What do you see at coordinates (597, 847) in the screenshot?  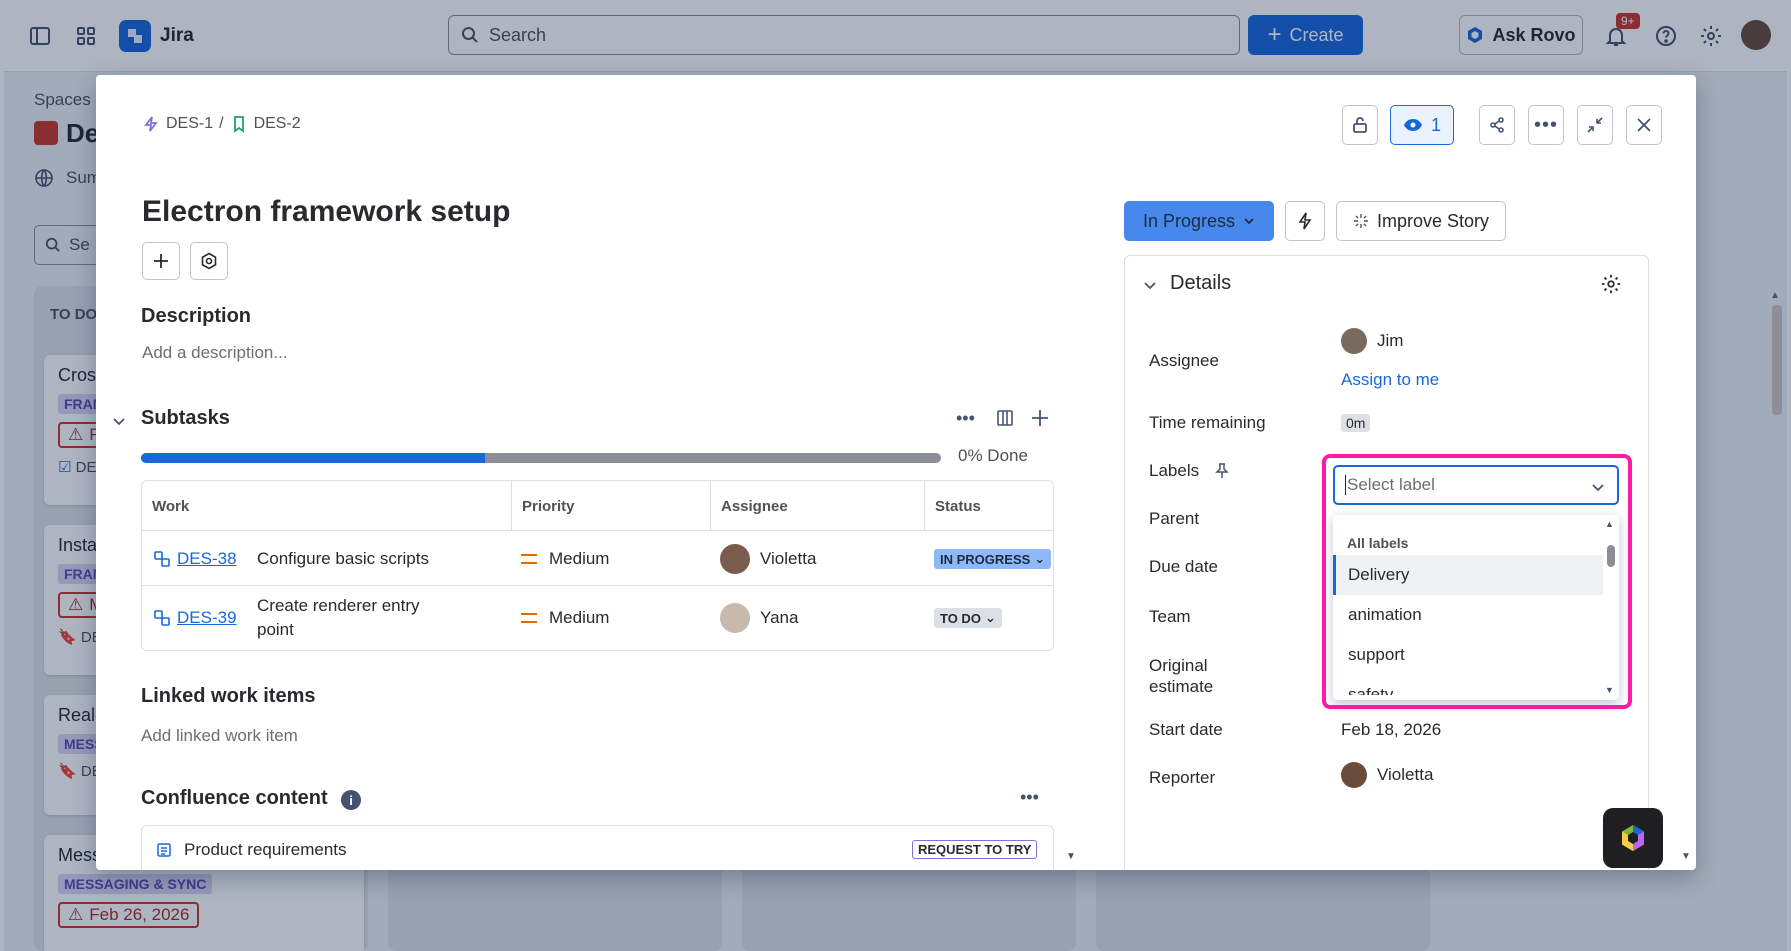 I see `confluence-item: Product requirements REQUEST TO TRY` at bounding box center [597, 847].